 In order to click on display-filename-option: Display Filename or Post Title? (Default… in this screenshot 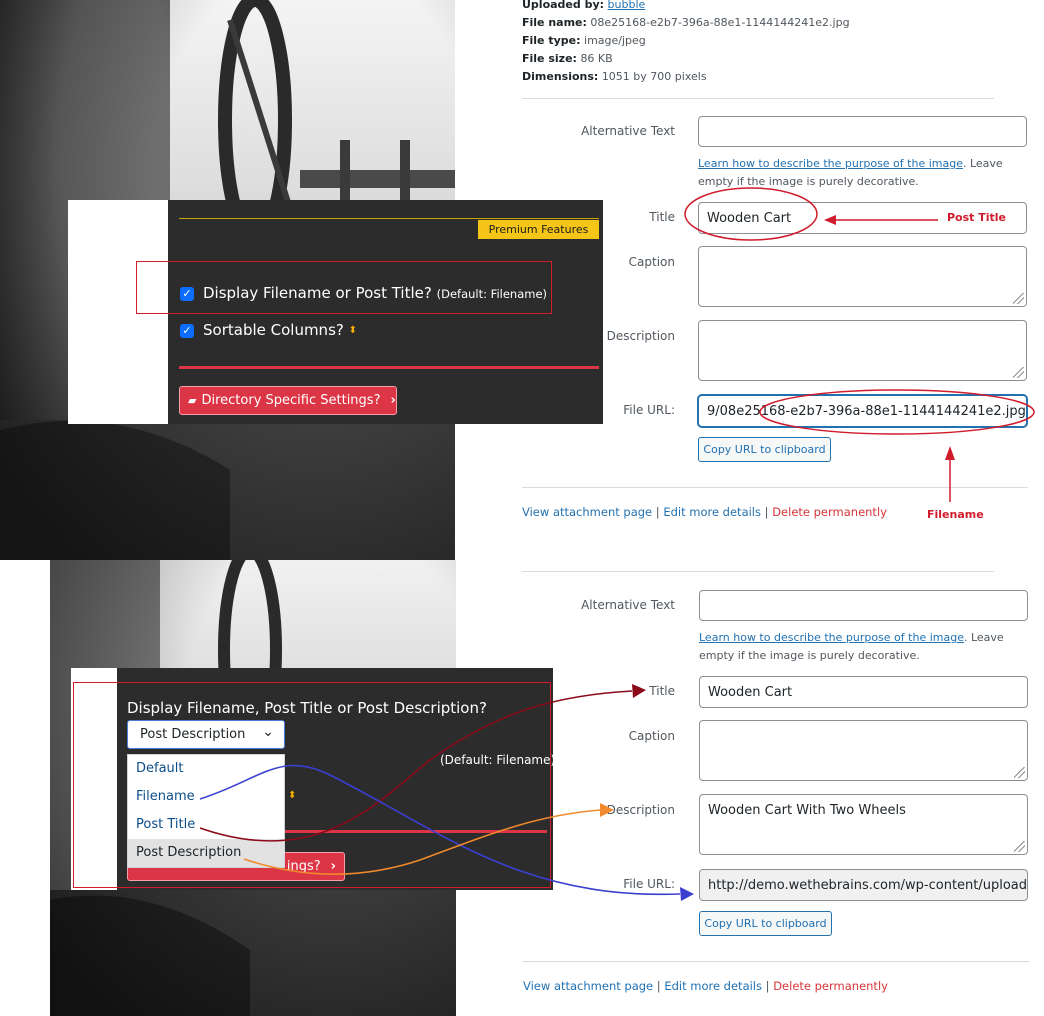, I will do `click(375, 293)`.